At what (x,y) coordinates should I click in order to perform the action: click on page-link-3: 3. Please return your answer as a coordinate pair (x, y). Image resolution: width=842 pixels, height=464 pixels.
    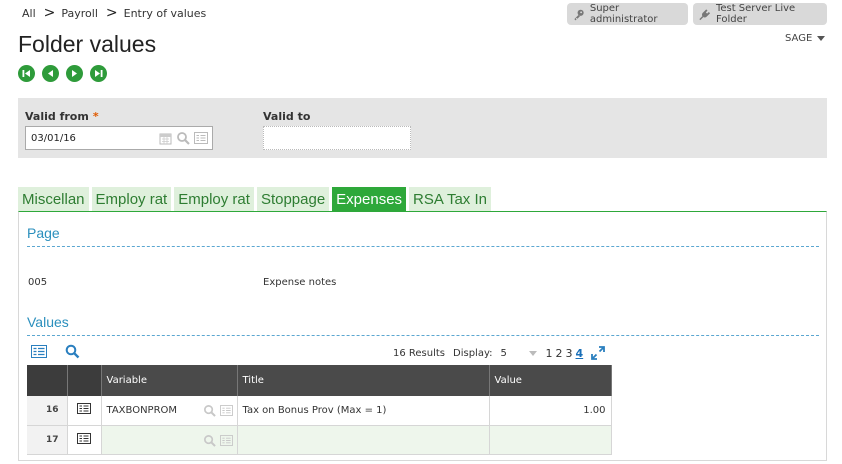
    Looking at the image, I should click on (569, 353).